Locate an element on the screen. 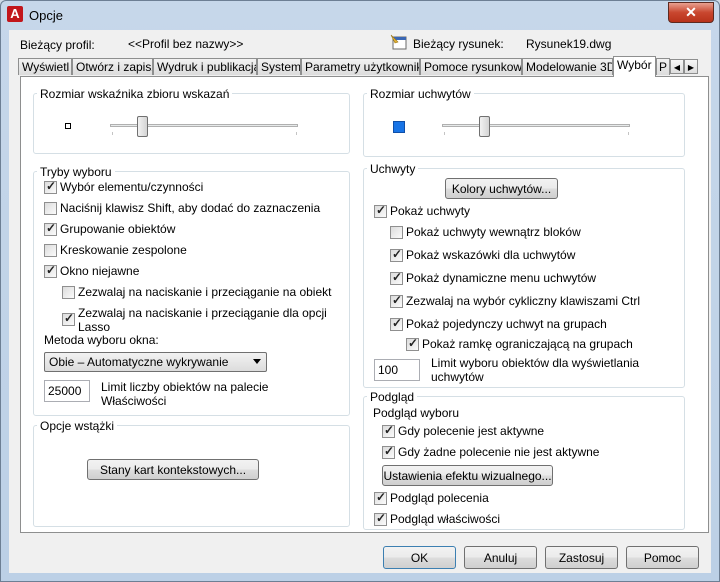 This screenshot has height=582, width=720. ok-button: OK is located at coordinates (419, 557).